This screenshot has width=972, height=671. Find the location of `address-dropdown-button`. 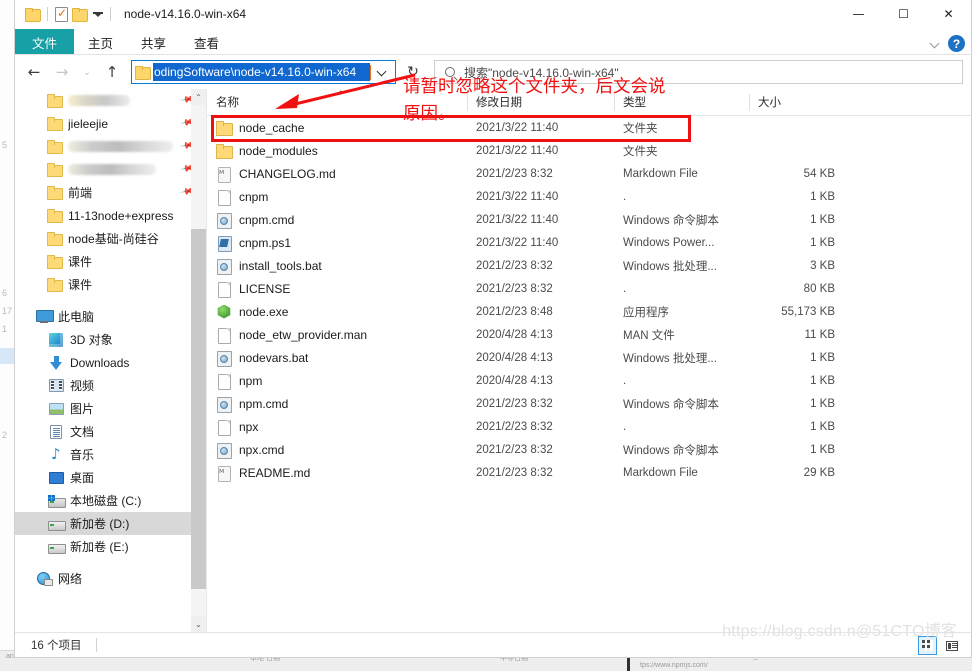

address-dropdown-button is located at coordinates (382, 72).